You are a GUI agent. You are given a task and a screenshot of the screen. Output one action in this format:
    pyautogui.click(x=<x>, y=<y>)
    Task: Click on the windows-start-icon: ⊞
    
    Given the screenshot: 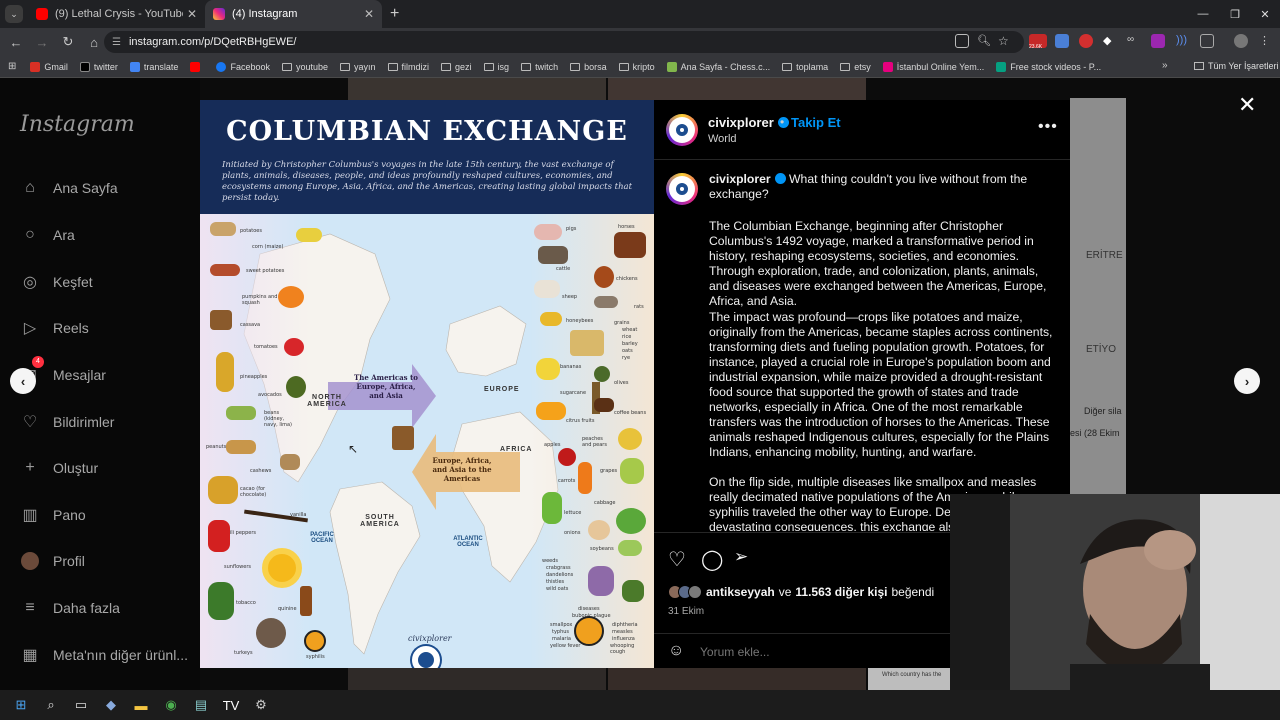 What is the action you would take?
    pyautogui.click(x=21, y=705)
    